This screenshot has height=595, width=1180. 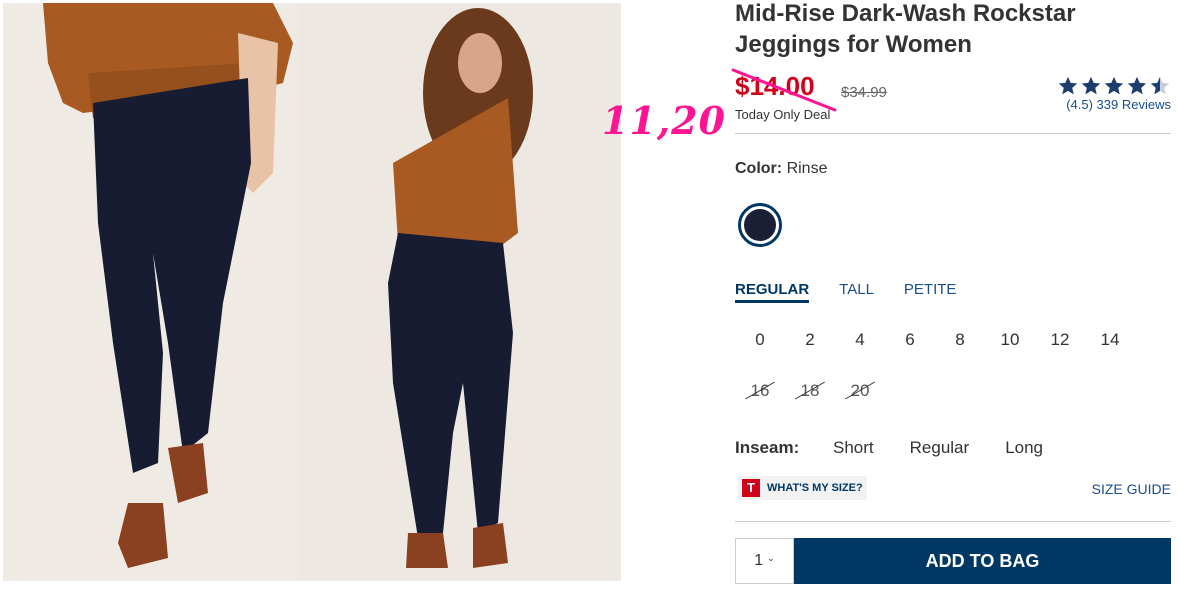 I want to click on inseam-label: Inseam:, so click(x=767, y=447).